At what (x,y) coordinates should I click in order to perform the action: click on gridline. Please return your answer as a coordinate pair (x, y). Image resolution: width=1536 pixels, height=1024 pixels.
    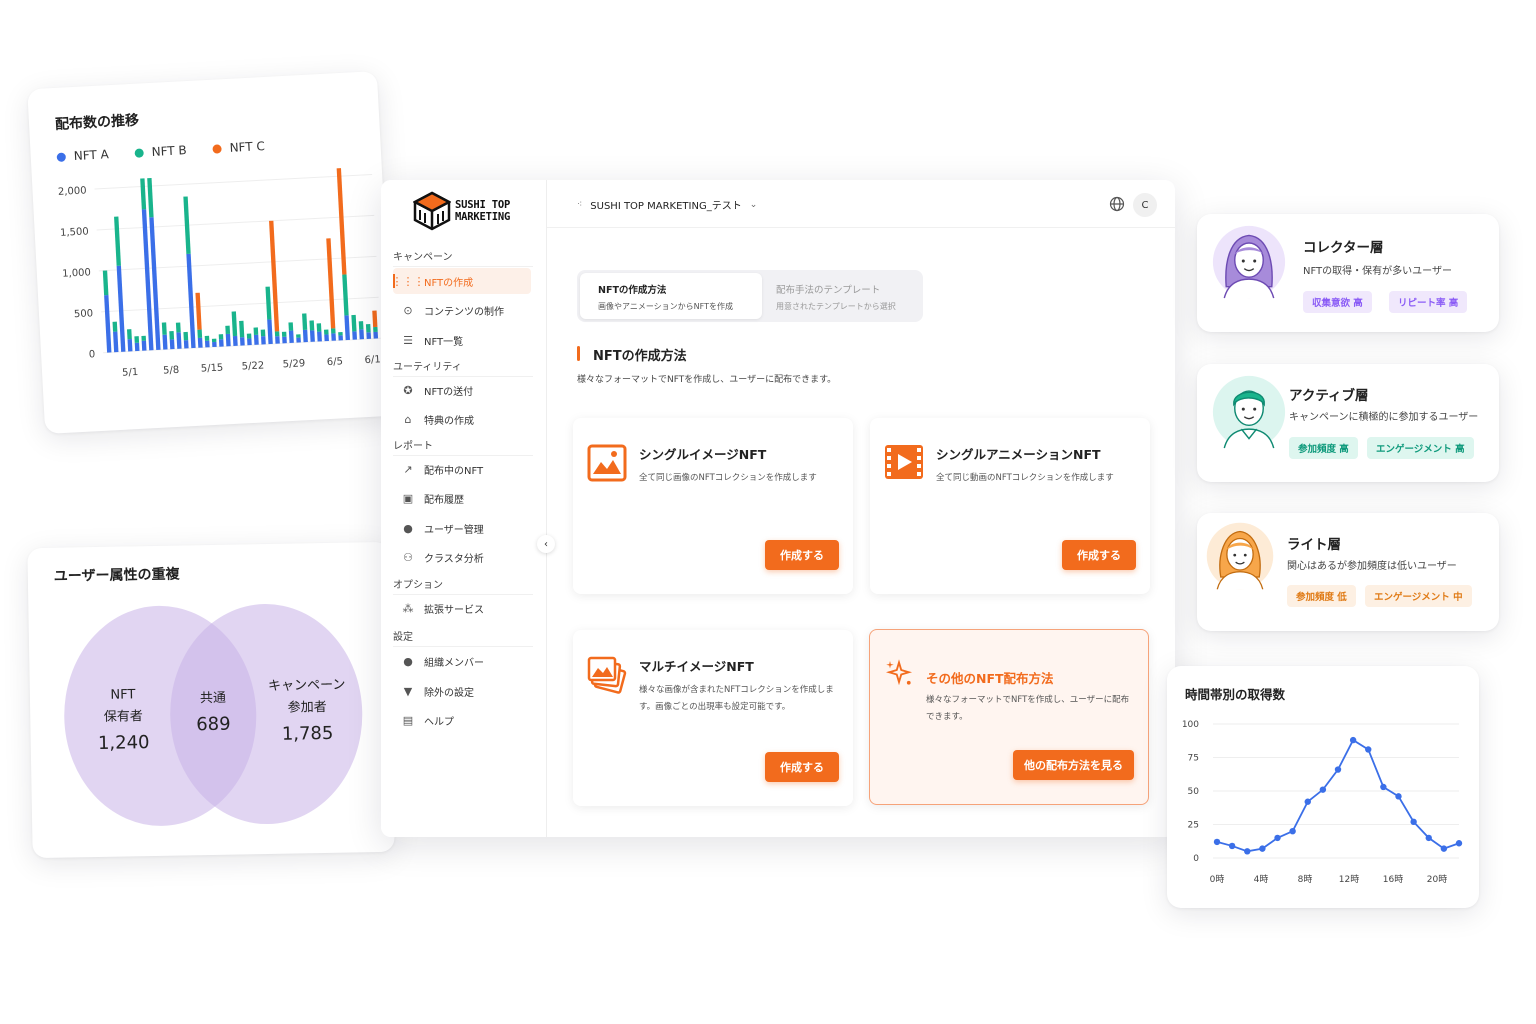
    Looking at the image, I should click on (239, 304).